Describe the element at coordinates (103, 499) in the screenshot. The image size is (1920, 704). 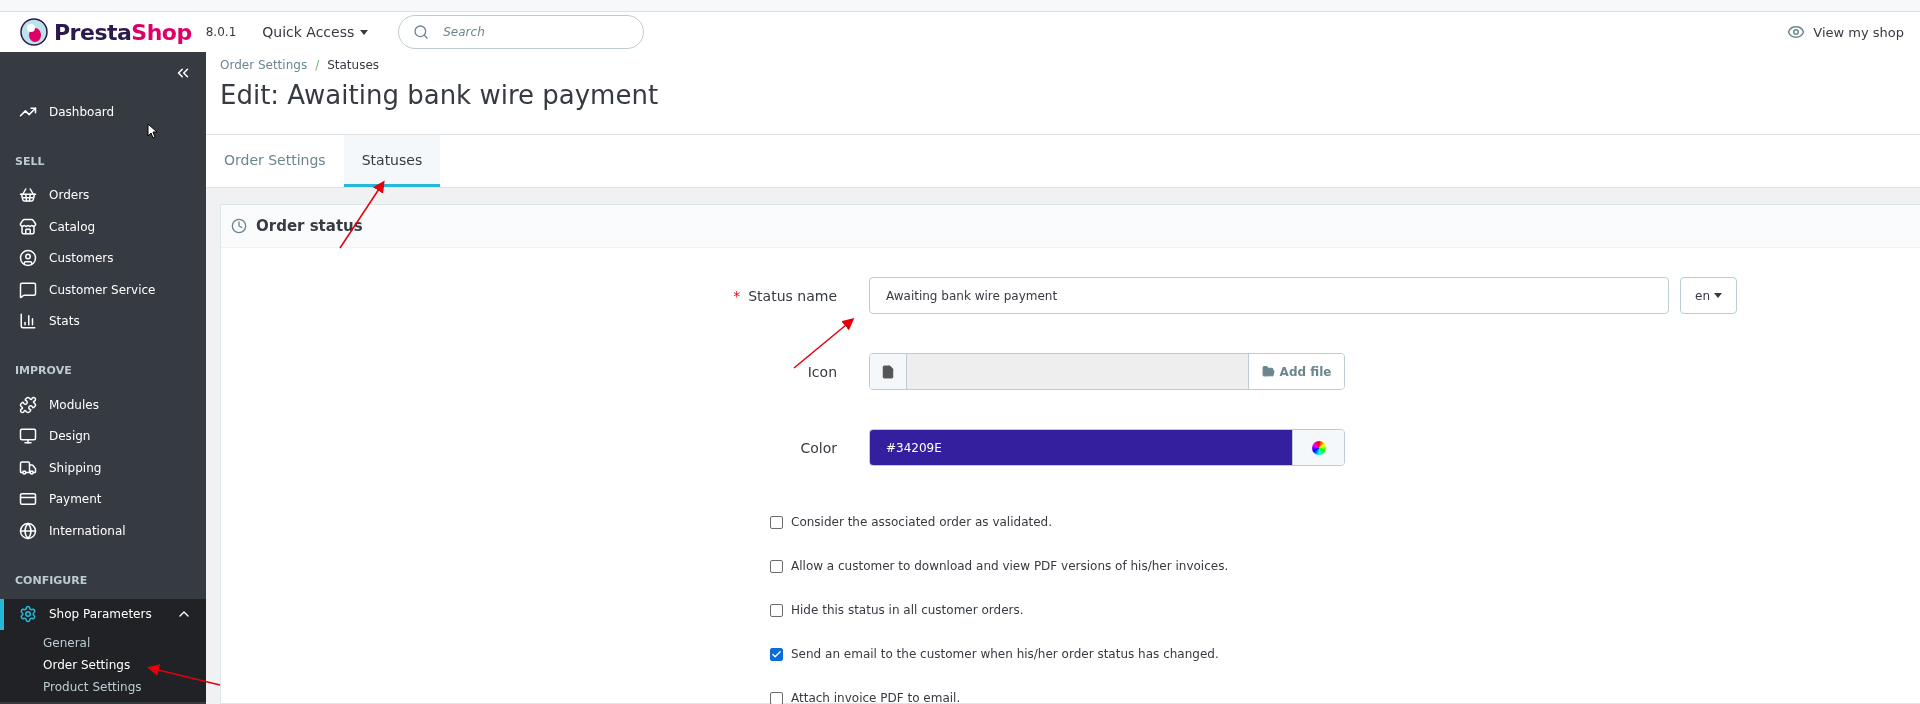
I see `sidebar-item: Payment` at that location.